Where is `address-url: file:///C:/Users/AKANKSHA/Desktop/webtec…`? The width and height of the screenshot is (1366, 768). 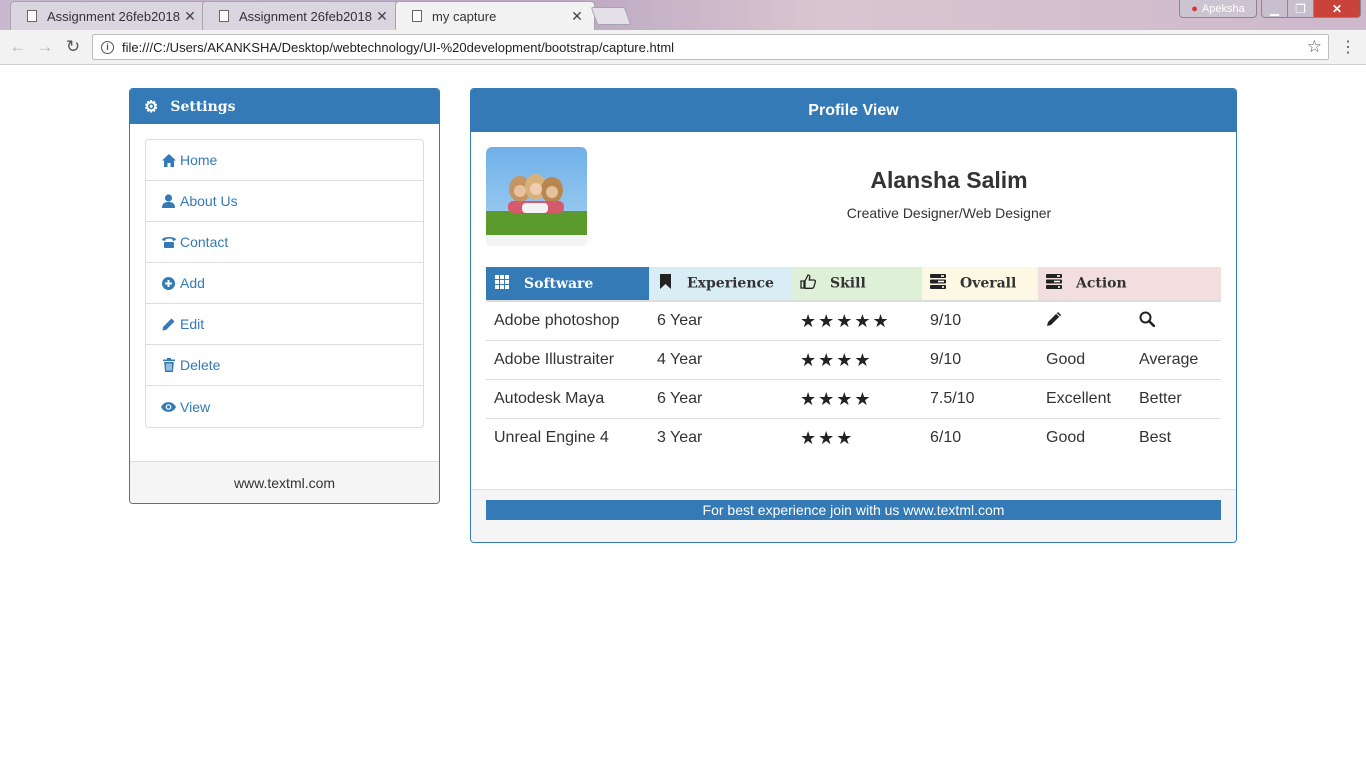
address-url: file:///C:/Users/AKANKSHA/Desktop/webtec… is located at coordinates (714, 47).